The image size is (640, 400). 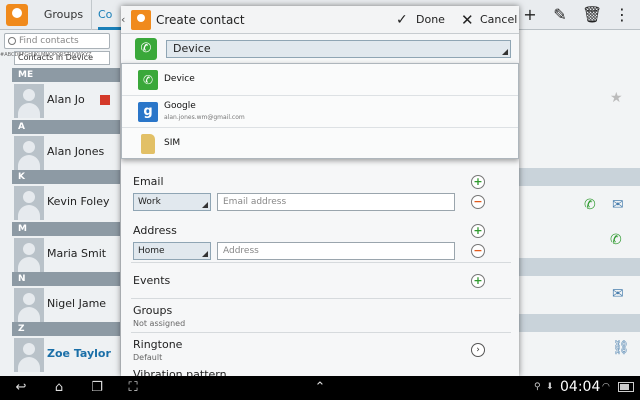 I want to click on menu-item-label: Device, so click(x=179, y=79).